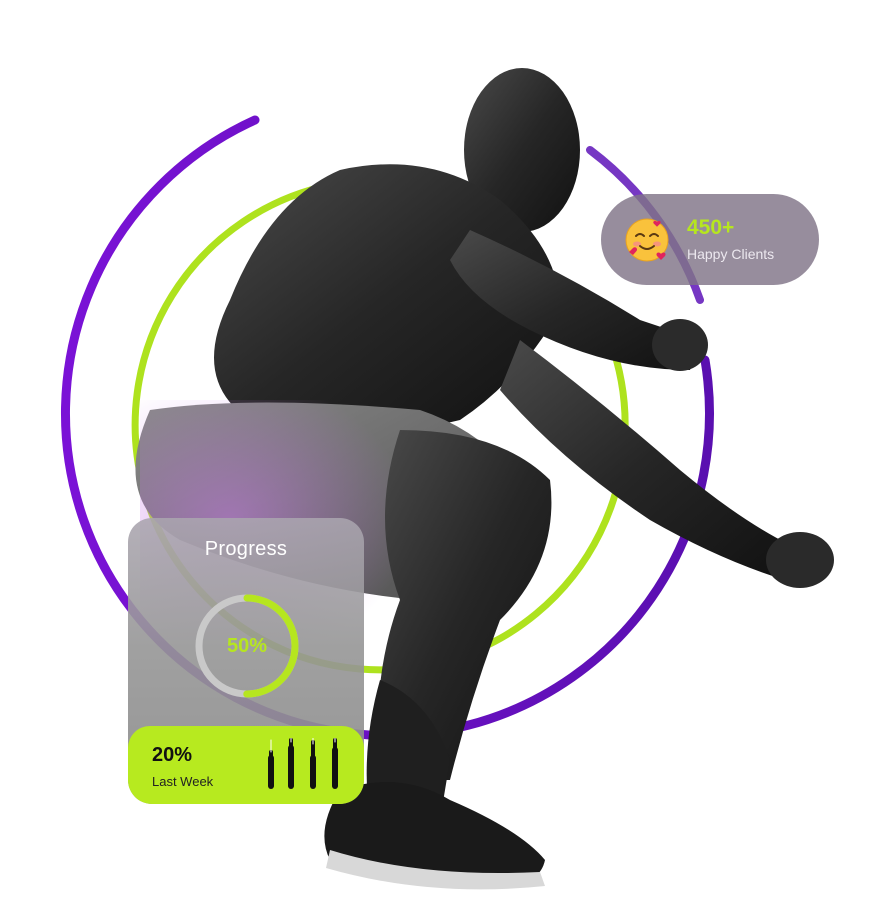 Image resolution: width=871 pixels, height=921 pixels. What do you see at coordinates (172, 755) in the screenshot?
I see `last-week-value: 20%` at bounding box center [172, 755].